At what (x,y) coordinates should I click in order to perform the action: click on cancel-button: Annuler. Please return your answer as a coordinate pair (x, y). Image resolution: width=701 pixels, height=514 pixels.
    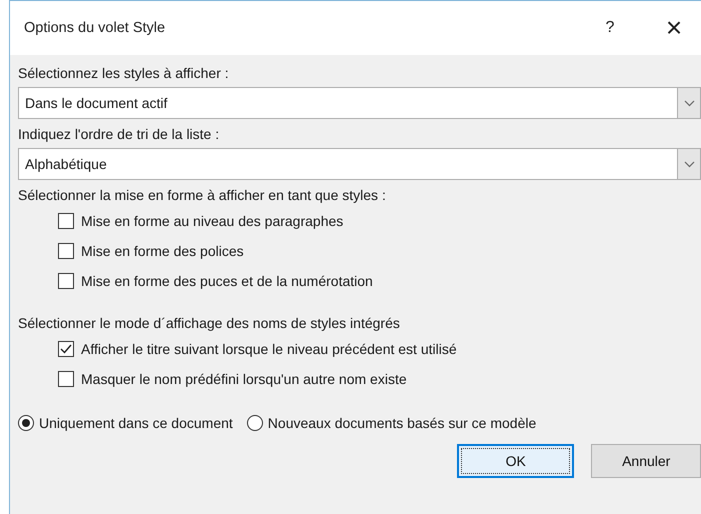
    Looking at the image, I should click on (646, 461).